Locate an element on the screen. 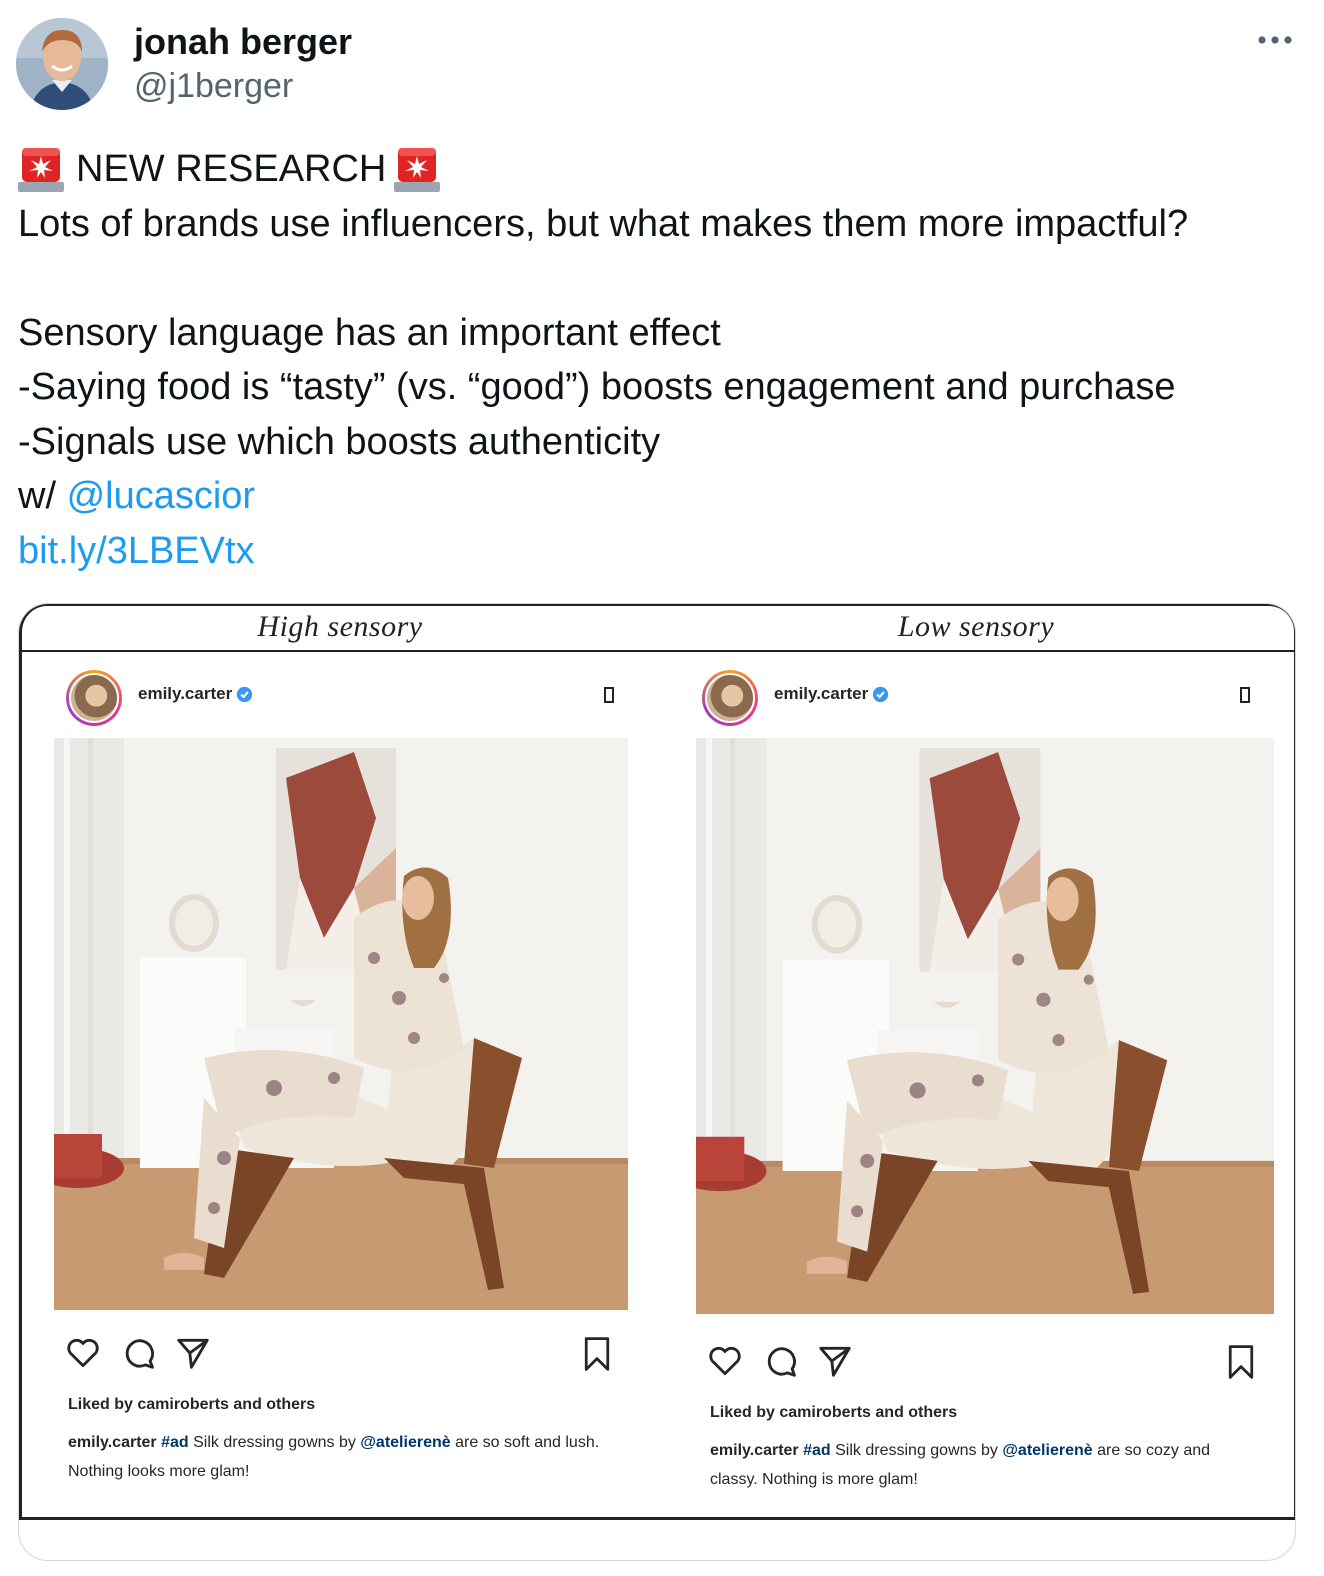 Image resolution: width=1324 pixels, height=1576 pixels. tweet-line: w/ @lucascior is located at coordinates (663, 496).